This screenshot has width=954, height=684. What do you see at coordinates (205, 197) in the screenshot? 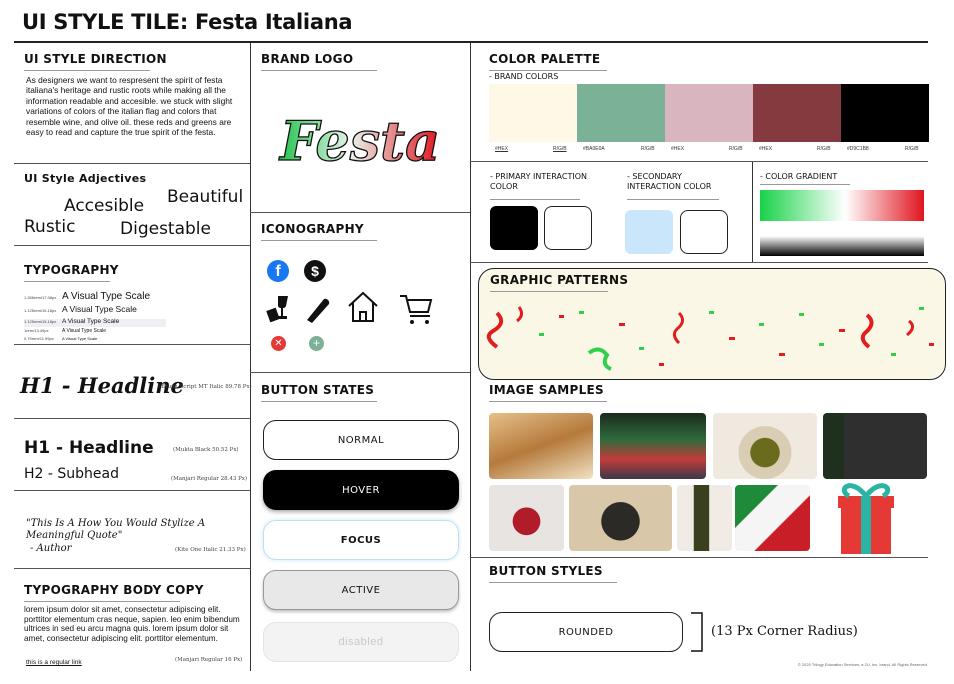
I see `adjective-beautiful: Beautiful` at bounding box center [205, 197].